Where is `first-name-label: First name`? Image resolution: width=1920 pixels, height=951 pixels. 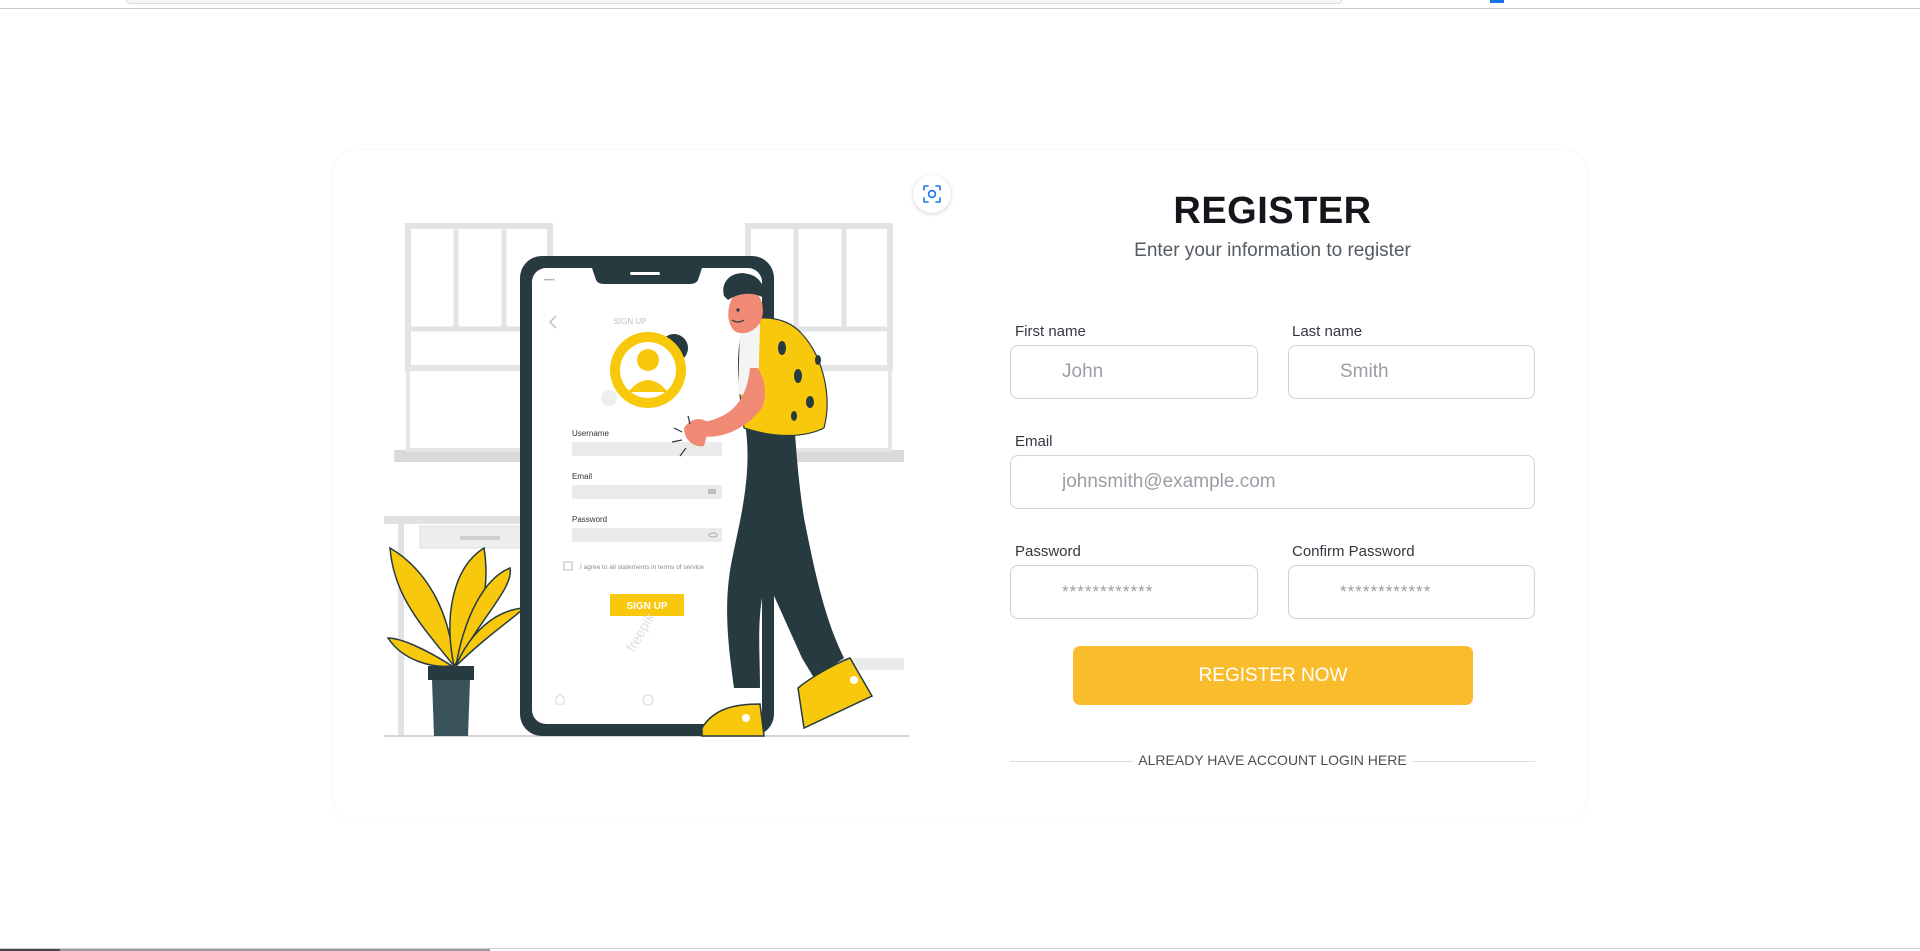 first-name-label: First name is located at coordinates (1050, 331).